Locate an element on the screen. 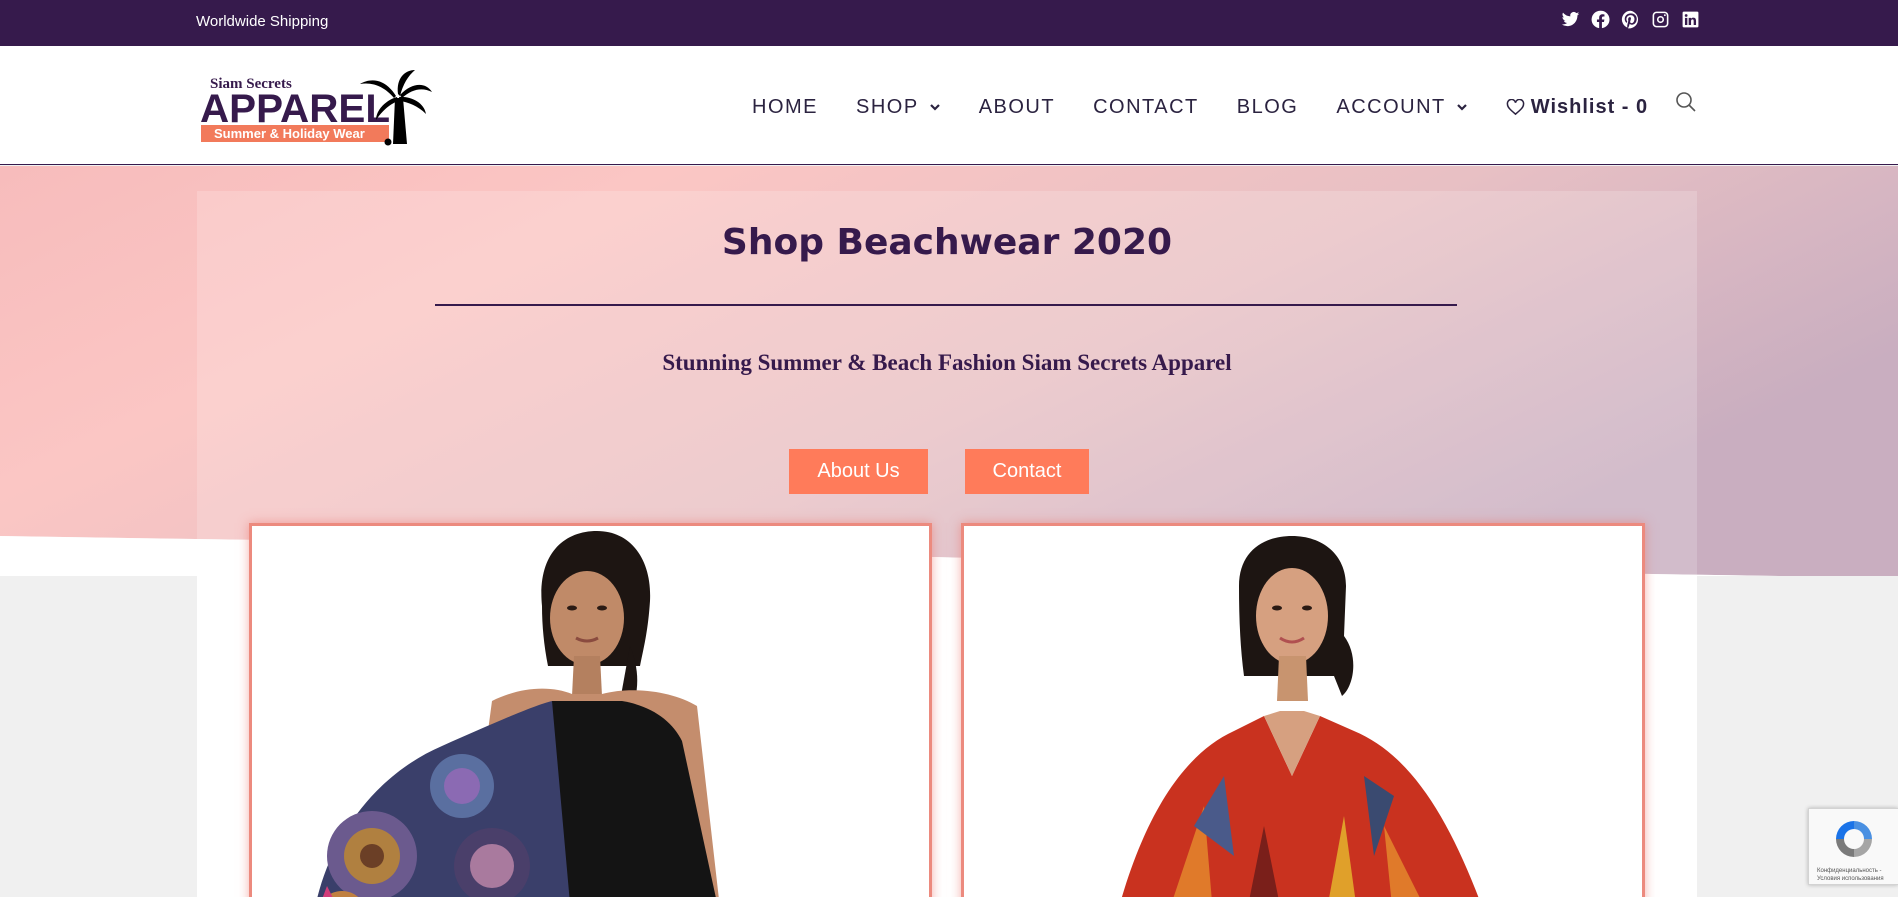 This screenshot has height=897, width=1898. product-image-model-kaftan is located at coordinates (1303, 711).